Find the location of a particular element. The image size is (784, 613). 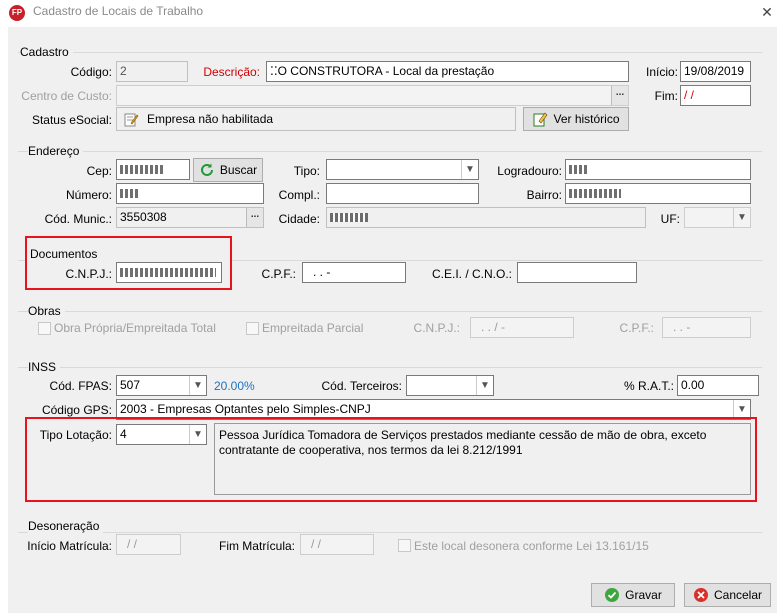

cod-munic-label: Cód. Munic.: is located at coordinates (78, 219).